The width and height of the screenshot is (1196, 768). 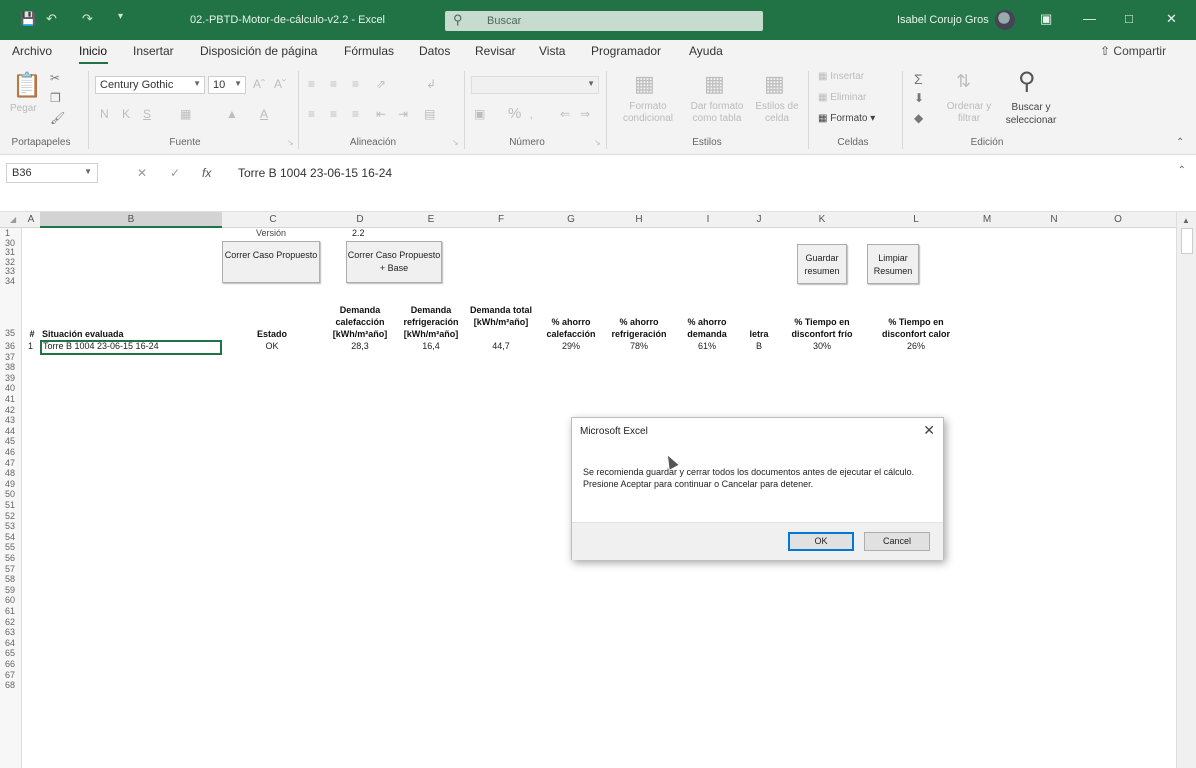 I want to click on cancel-entry-icon: ✕, so click(x=142, y=173).